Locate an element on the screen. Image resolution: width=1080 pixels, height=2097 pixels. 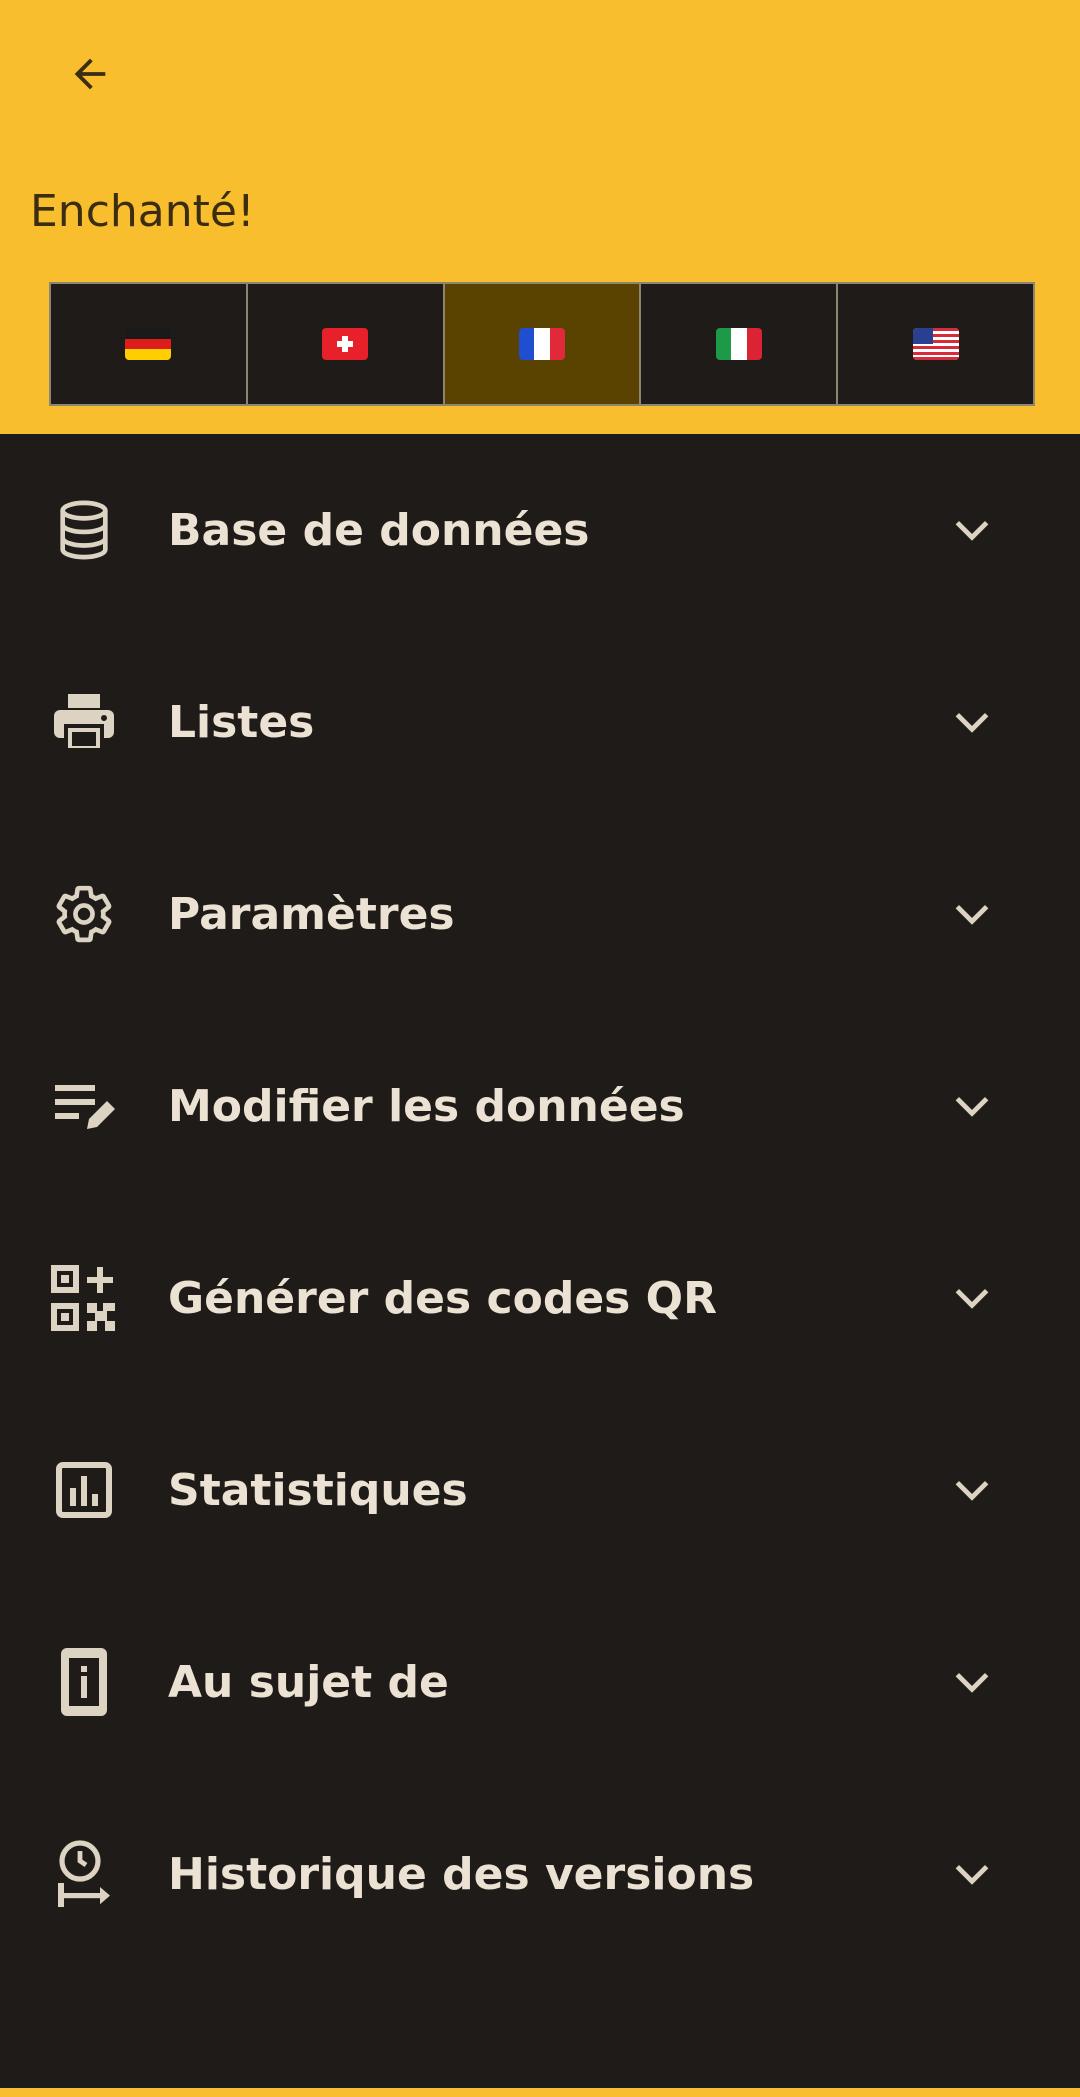
language-option-swiss is located at coordinates (346, 344).